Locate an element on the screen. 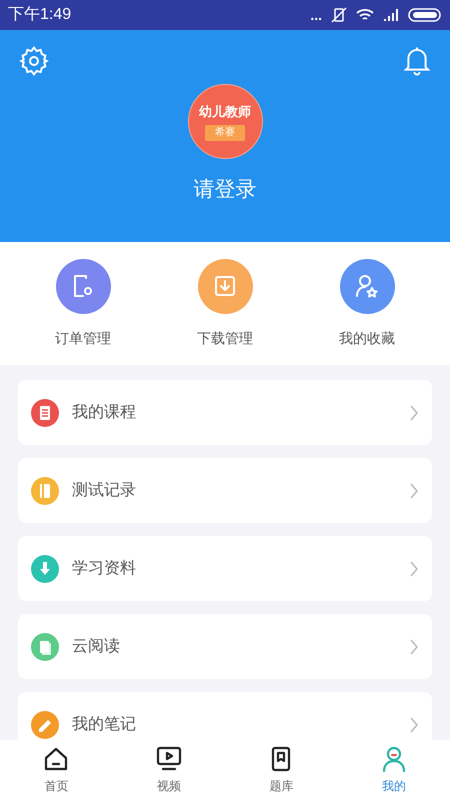  video-icon is located at coordinates (168, 759).